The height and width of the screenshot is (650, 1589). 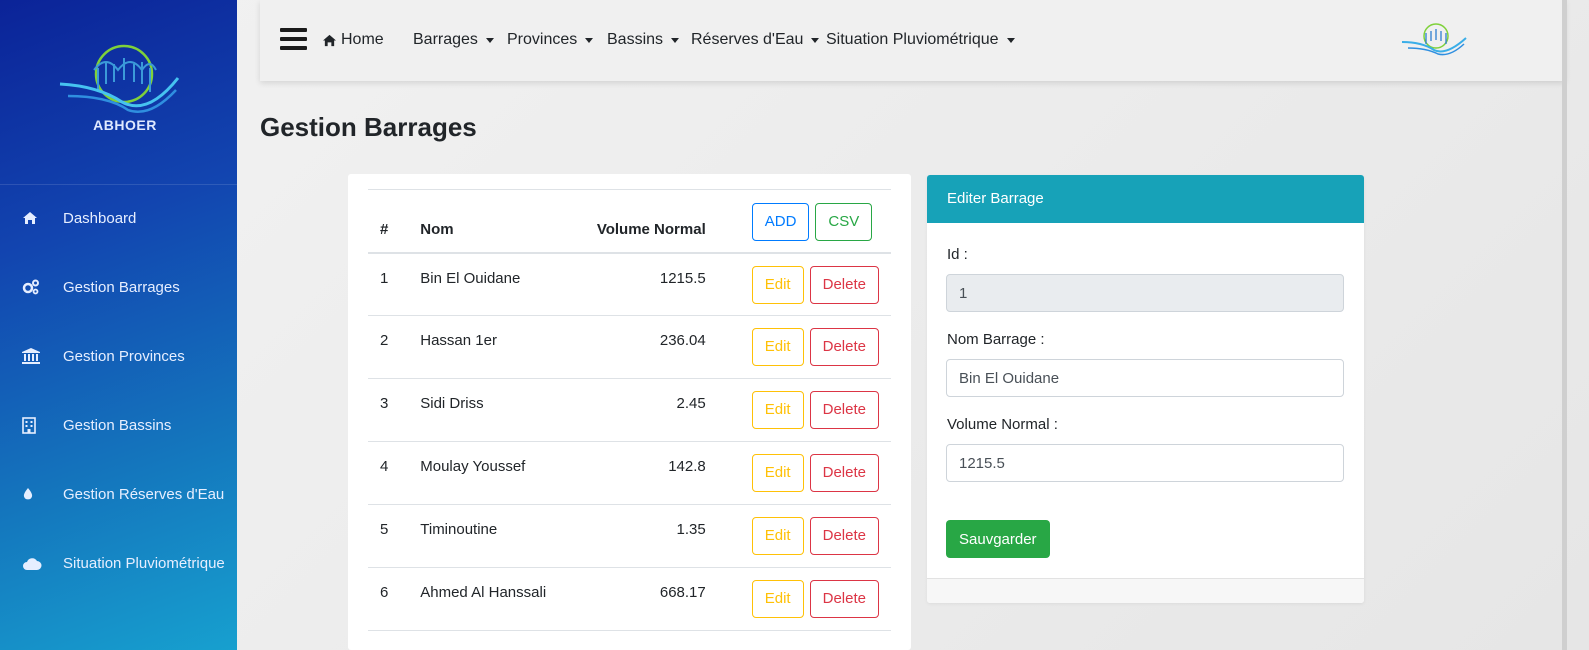 I want to click on id-label: Id :, so click(x=957, y=254).